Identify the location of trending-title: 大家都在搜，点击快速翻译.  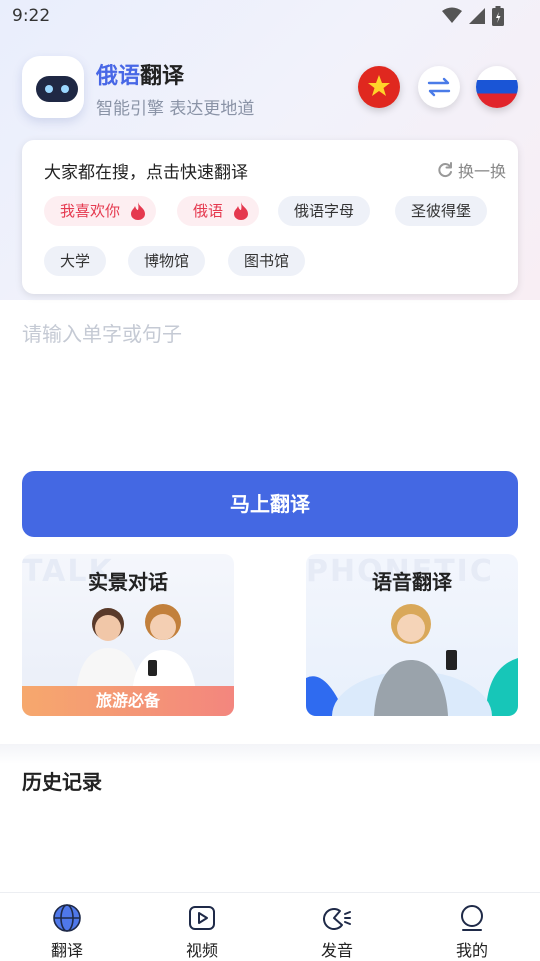
(146, 173).